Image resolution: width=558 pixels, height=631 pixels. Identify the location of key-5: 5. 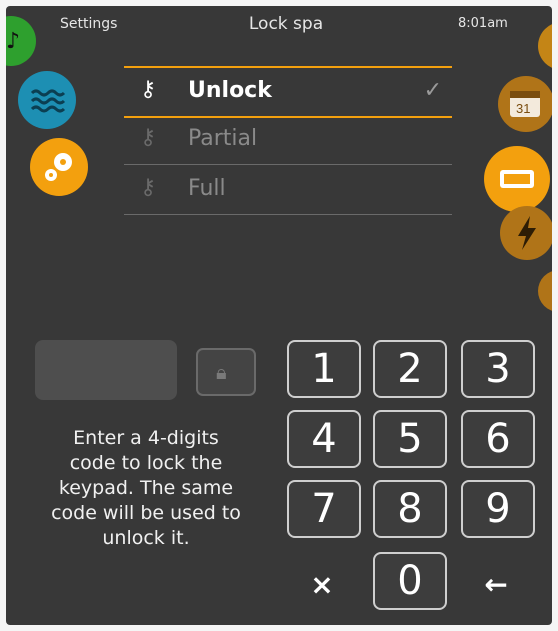
(410, 439).